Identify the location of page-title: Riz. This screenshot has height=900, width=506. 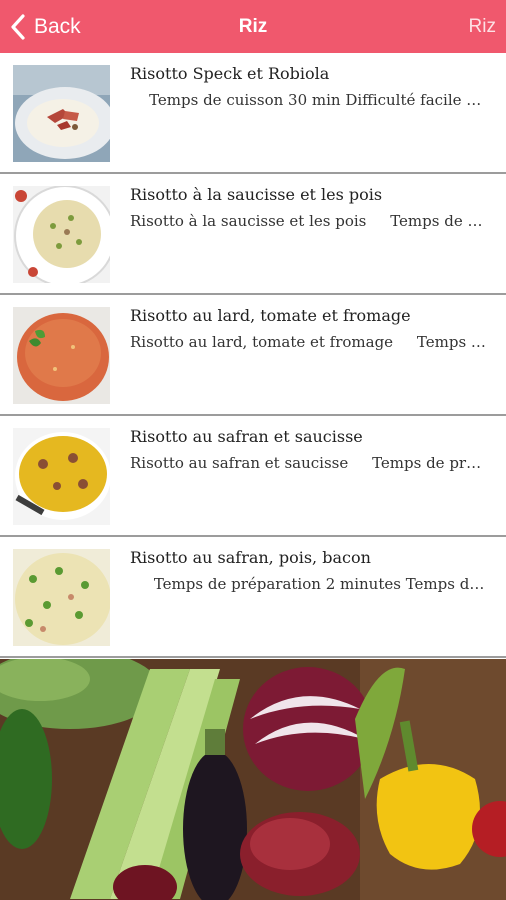
(253, 26).